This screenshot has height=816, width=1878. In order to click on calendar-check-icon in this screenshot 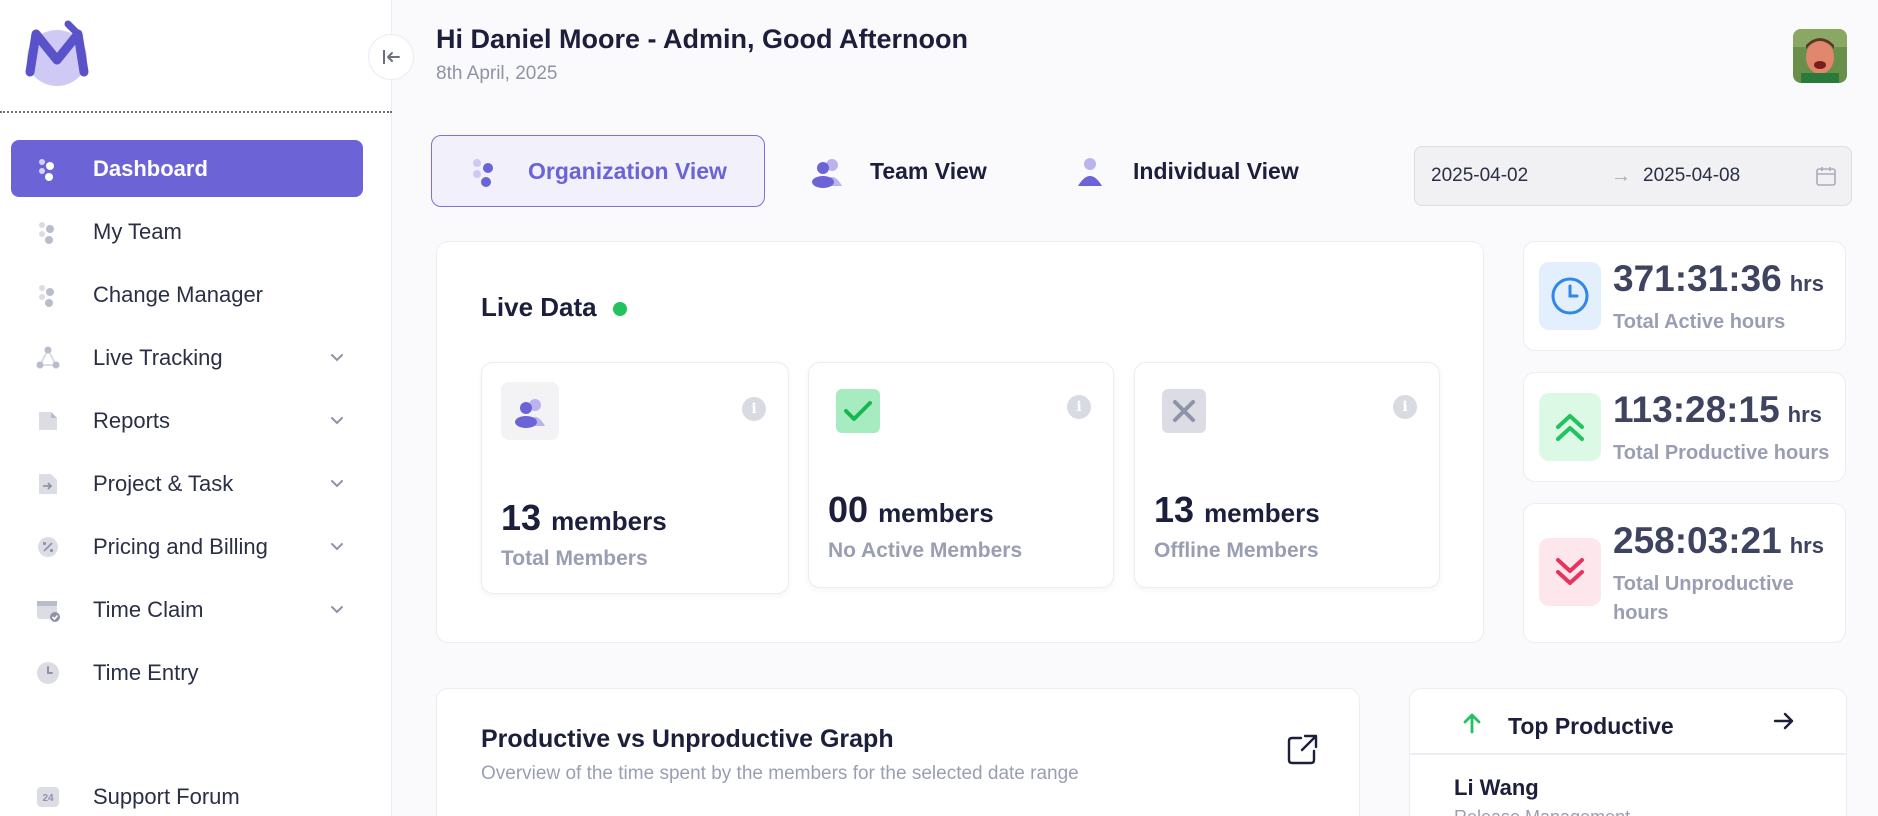, I will do `click(48, 610)`.